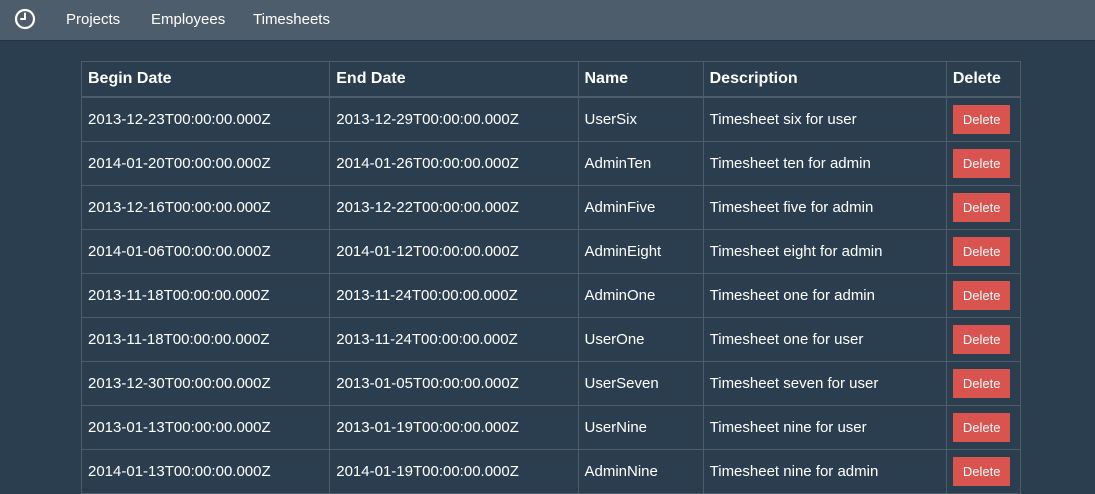  Describe the element at coordinates (640, 383) in the screenshot. I see `cell-name: UserSeven` at that location.